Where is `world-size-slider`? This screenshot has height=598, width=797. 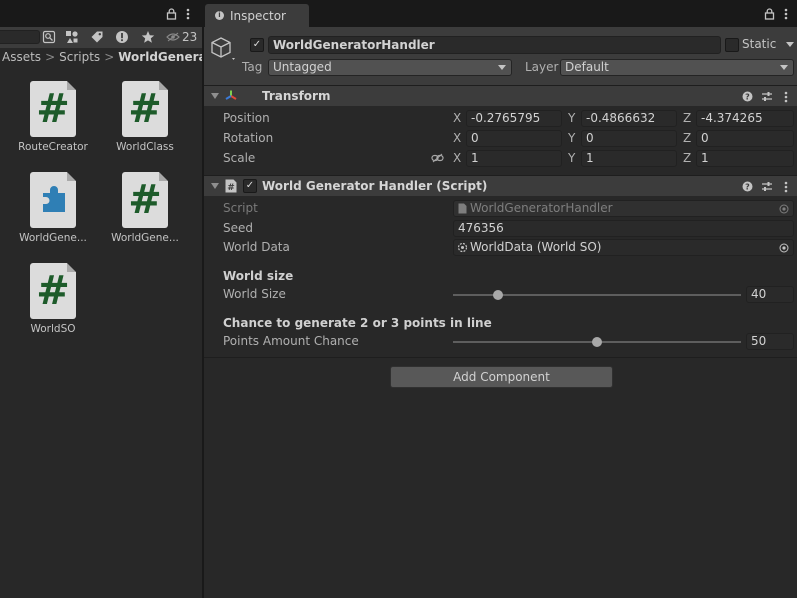
world-size-slider is located at coordinates (597, 294).